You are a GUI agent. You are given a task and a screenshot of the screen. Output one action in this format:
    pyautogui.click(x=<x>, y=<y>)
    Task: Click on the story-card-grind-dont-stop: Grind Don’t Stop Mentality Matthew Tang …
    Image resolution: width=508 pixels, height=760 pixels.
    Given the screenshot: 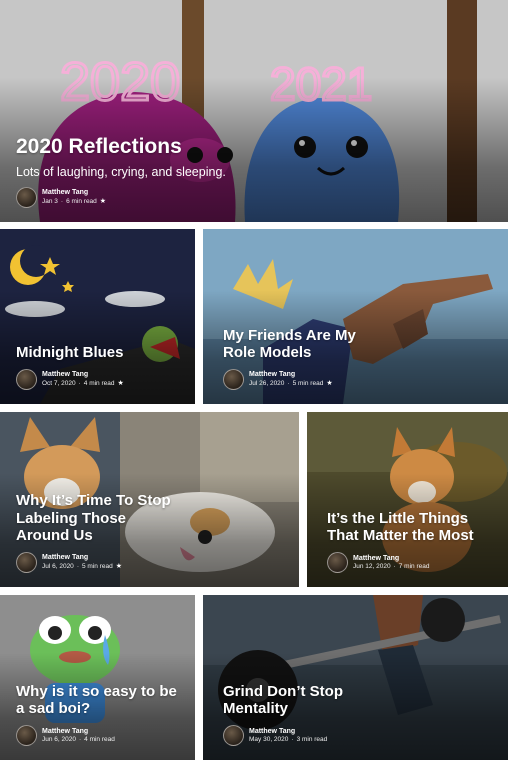 What is the action you would take?
    pyautogui.click(x=355, y=677)
    